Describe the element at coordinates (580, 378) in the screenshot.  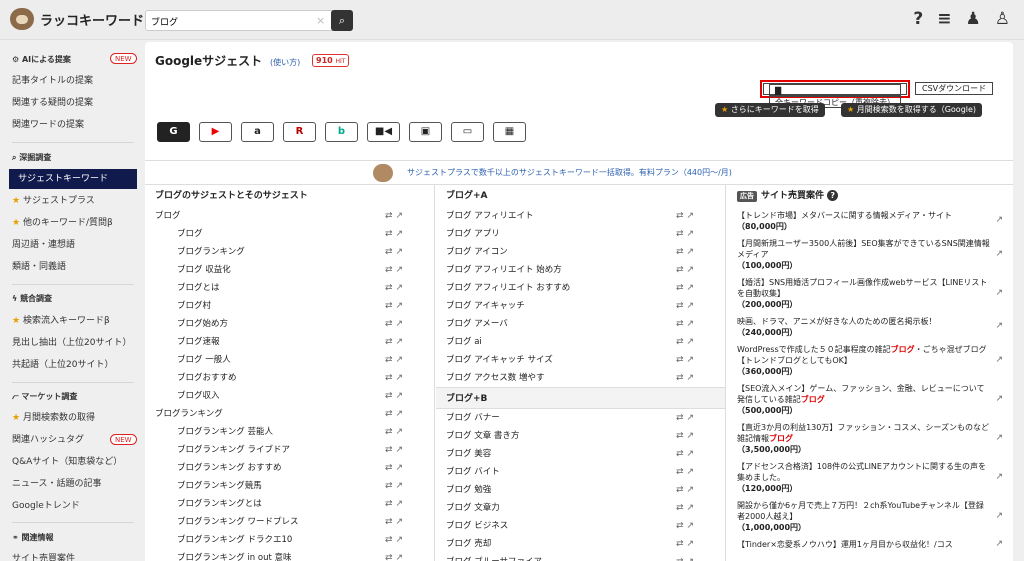
I see `keyword-row: ブログ アクセス数 増やす ⇄↗` at that location.